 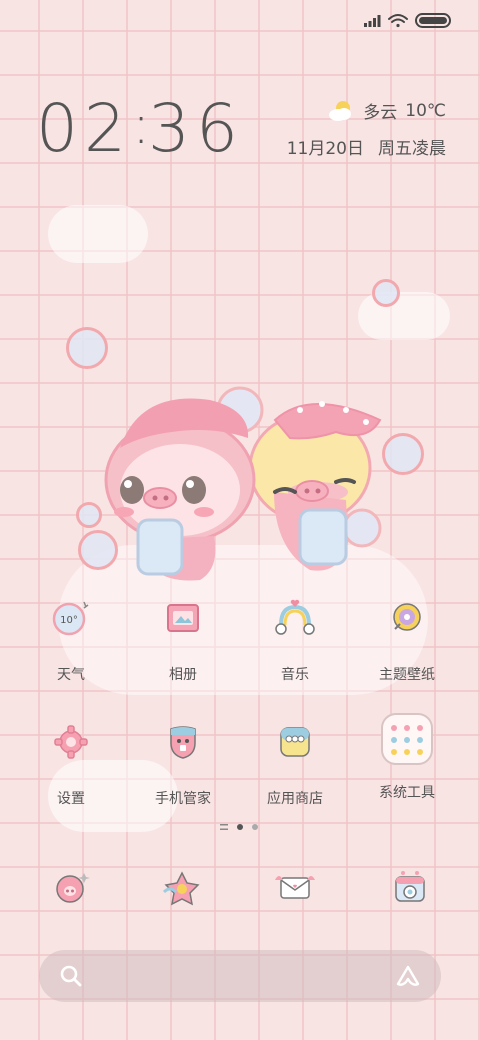 I want to click on phone-manager-icon, so click(x=183, y=742).